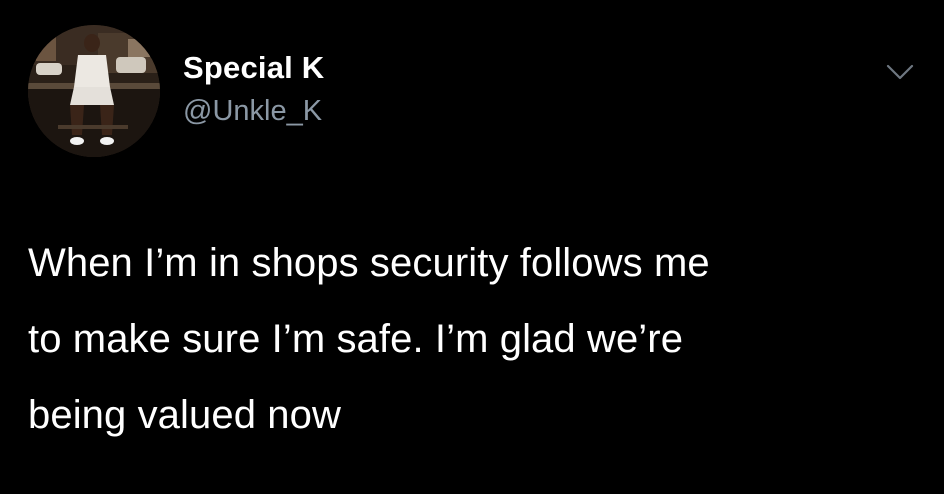  I want to click on author-handle: @Unkle_K, so click(252, 111).